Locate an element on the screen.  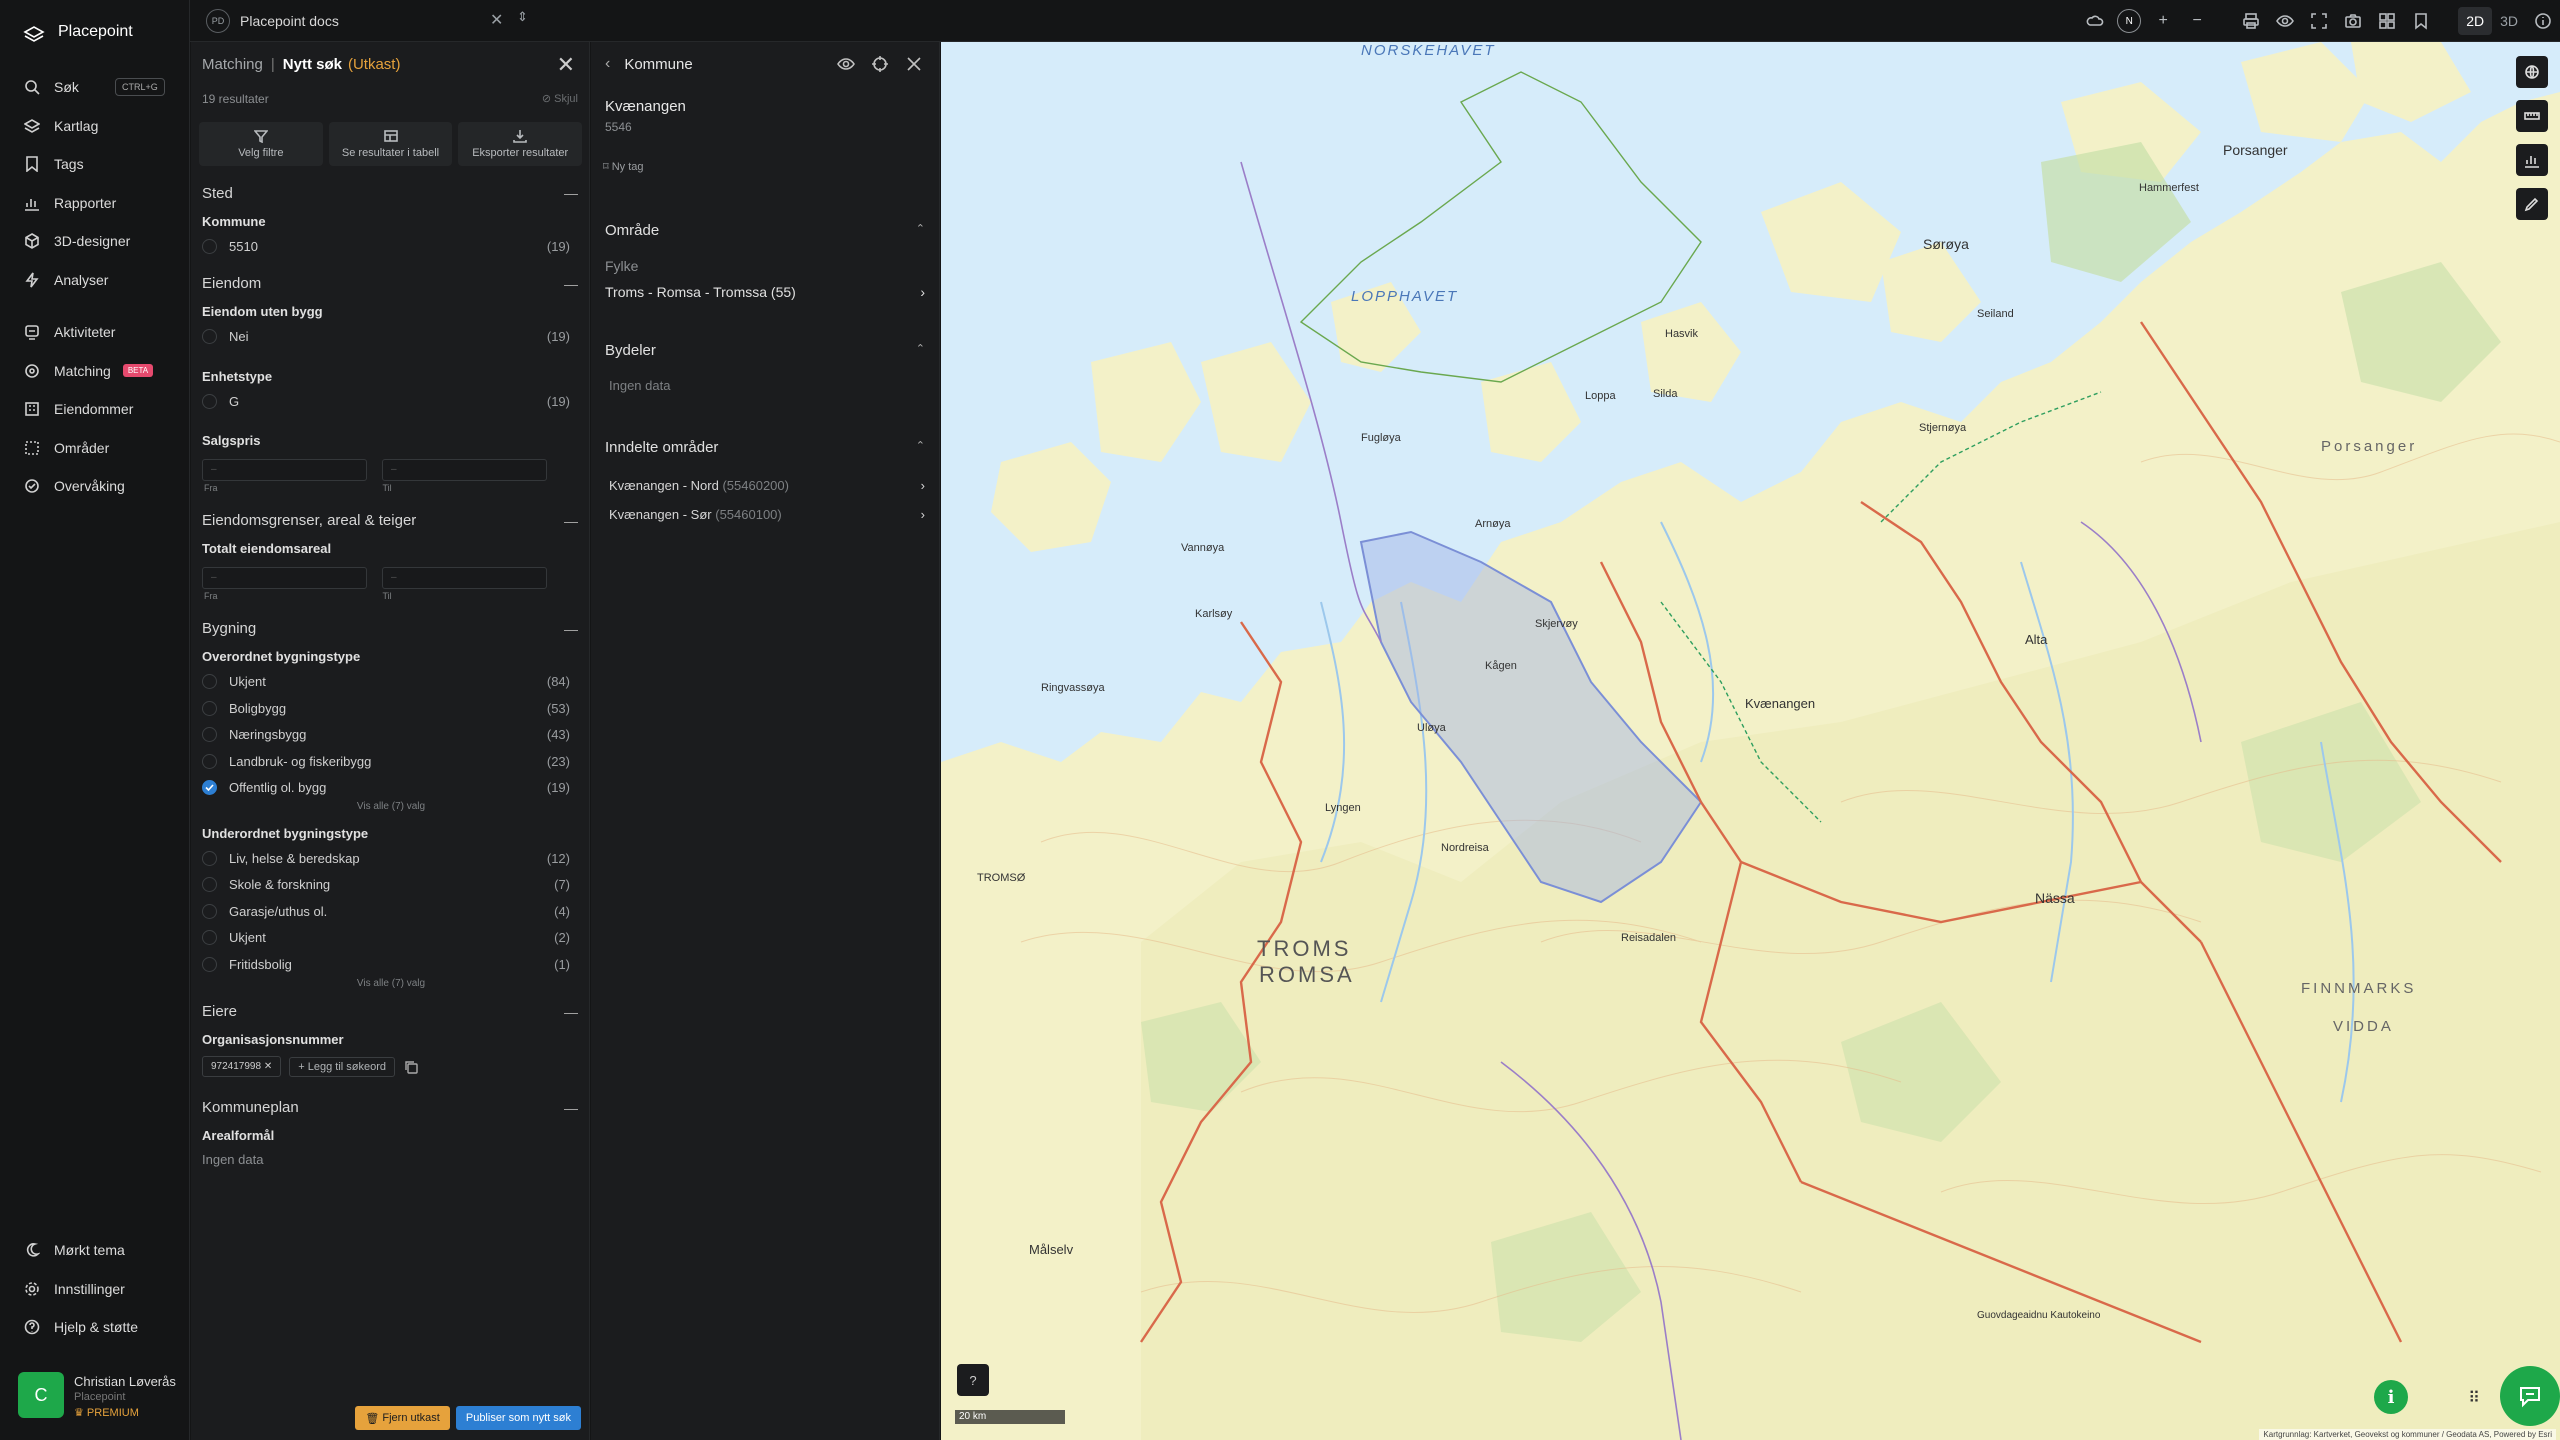
section-eiendom: Eiendom — is located at coordinates (391, 284).